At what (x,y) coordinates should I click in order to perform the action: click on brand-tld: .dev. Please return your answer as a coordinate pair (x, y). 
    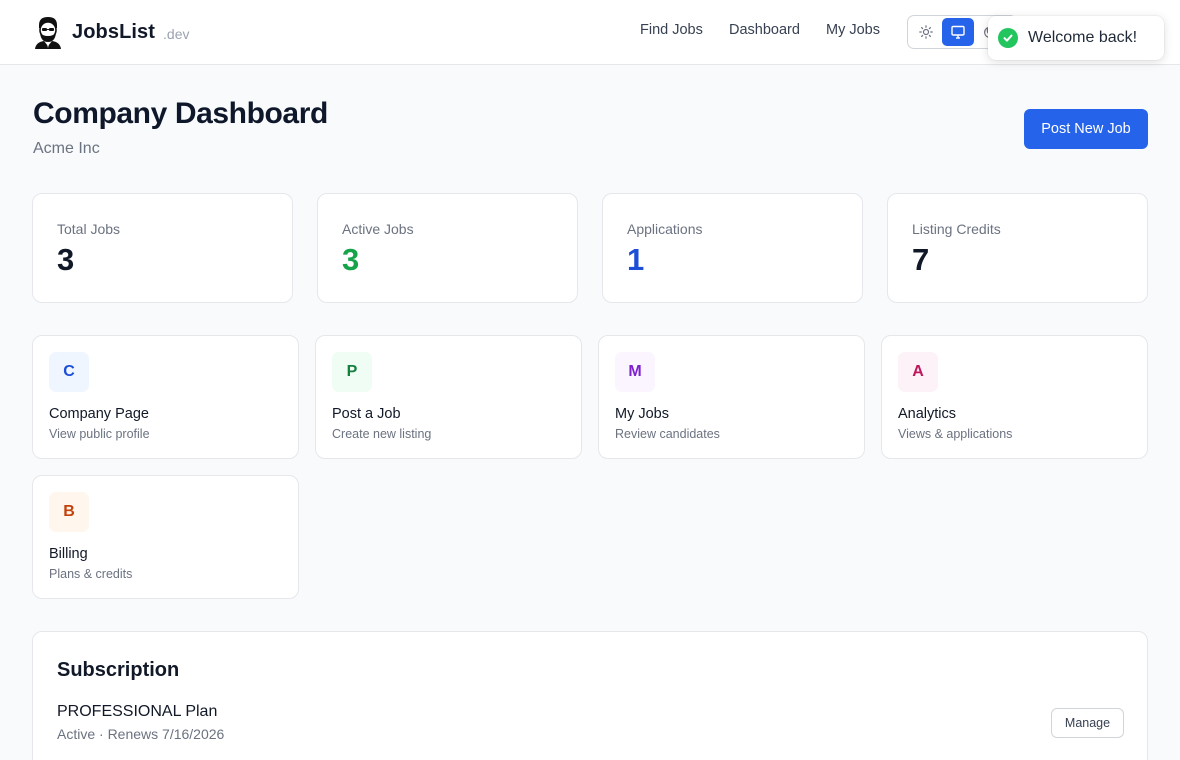
    Looking at the image, I should click on (176, 33).